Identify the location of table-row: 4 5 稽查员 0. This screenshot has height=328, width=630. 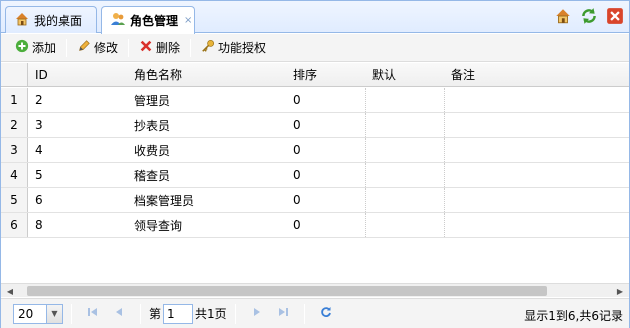
(315, 175).